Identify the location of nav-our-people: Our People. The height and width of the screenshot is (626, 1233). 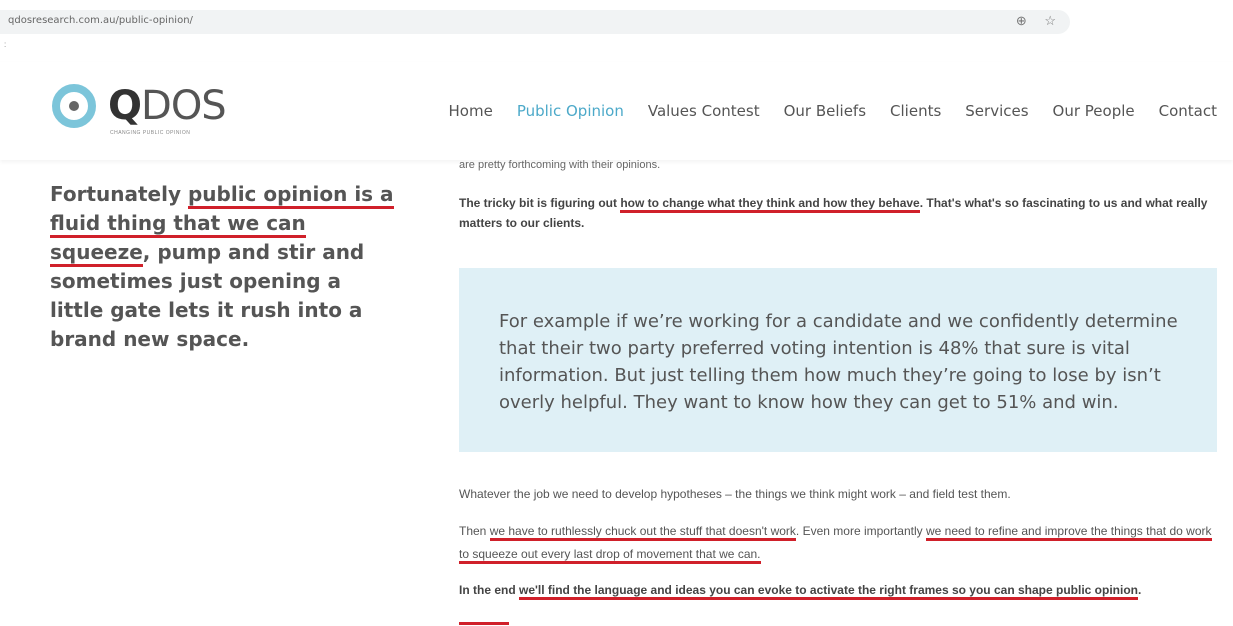
(1094, 111).